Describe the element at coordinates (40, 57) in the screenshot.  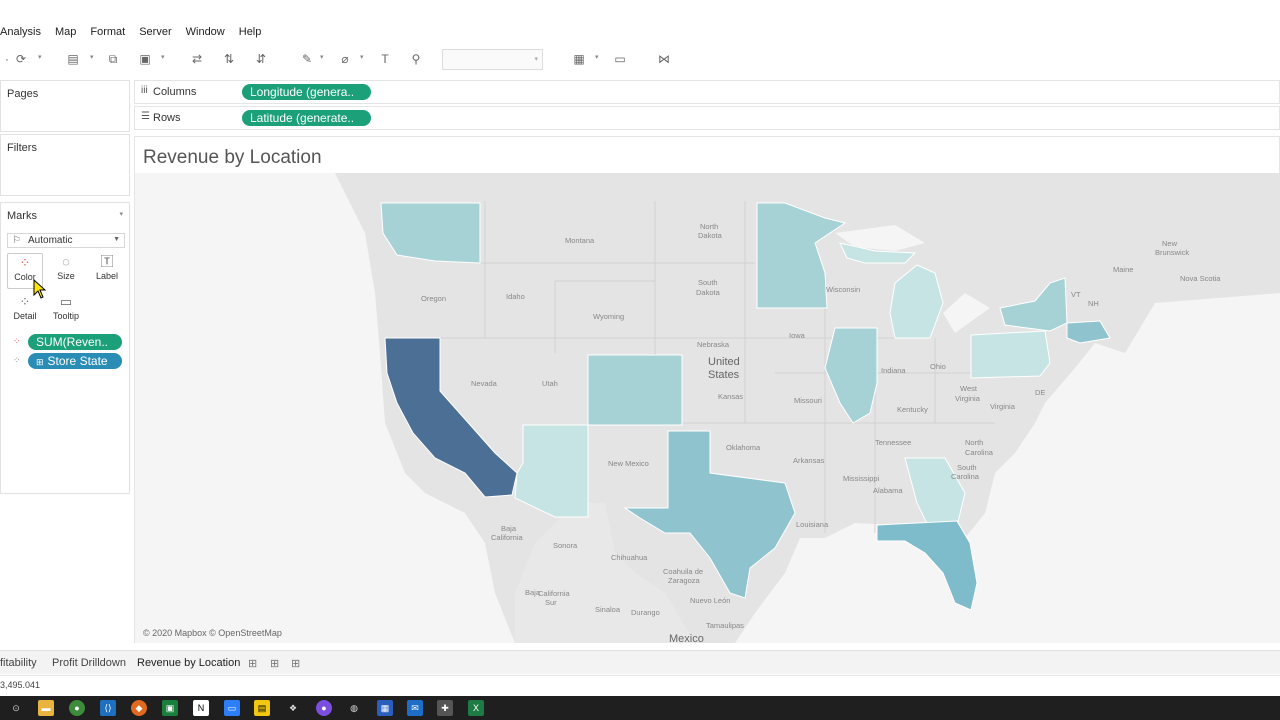
I see `refresh-dropdown-icon: ▾` at that location.